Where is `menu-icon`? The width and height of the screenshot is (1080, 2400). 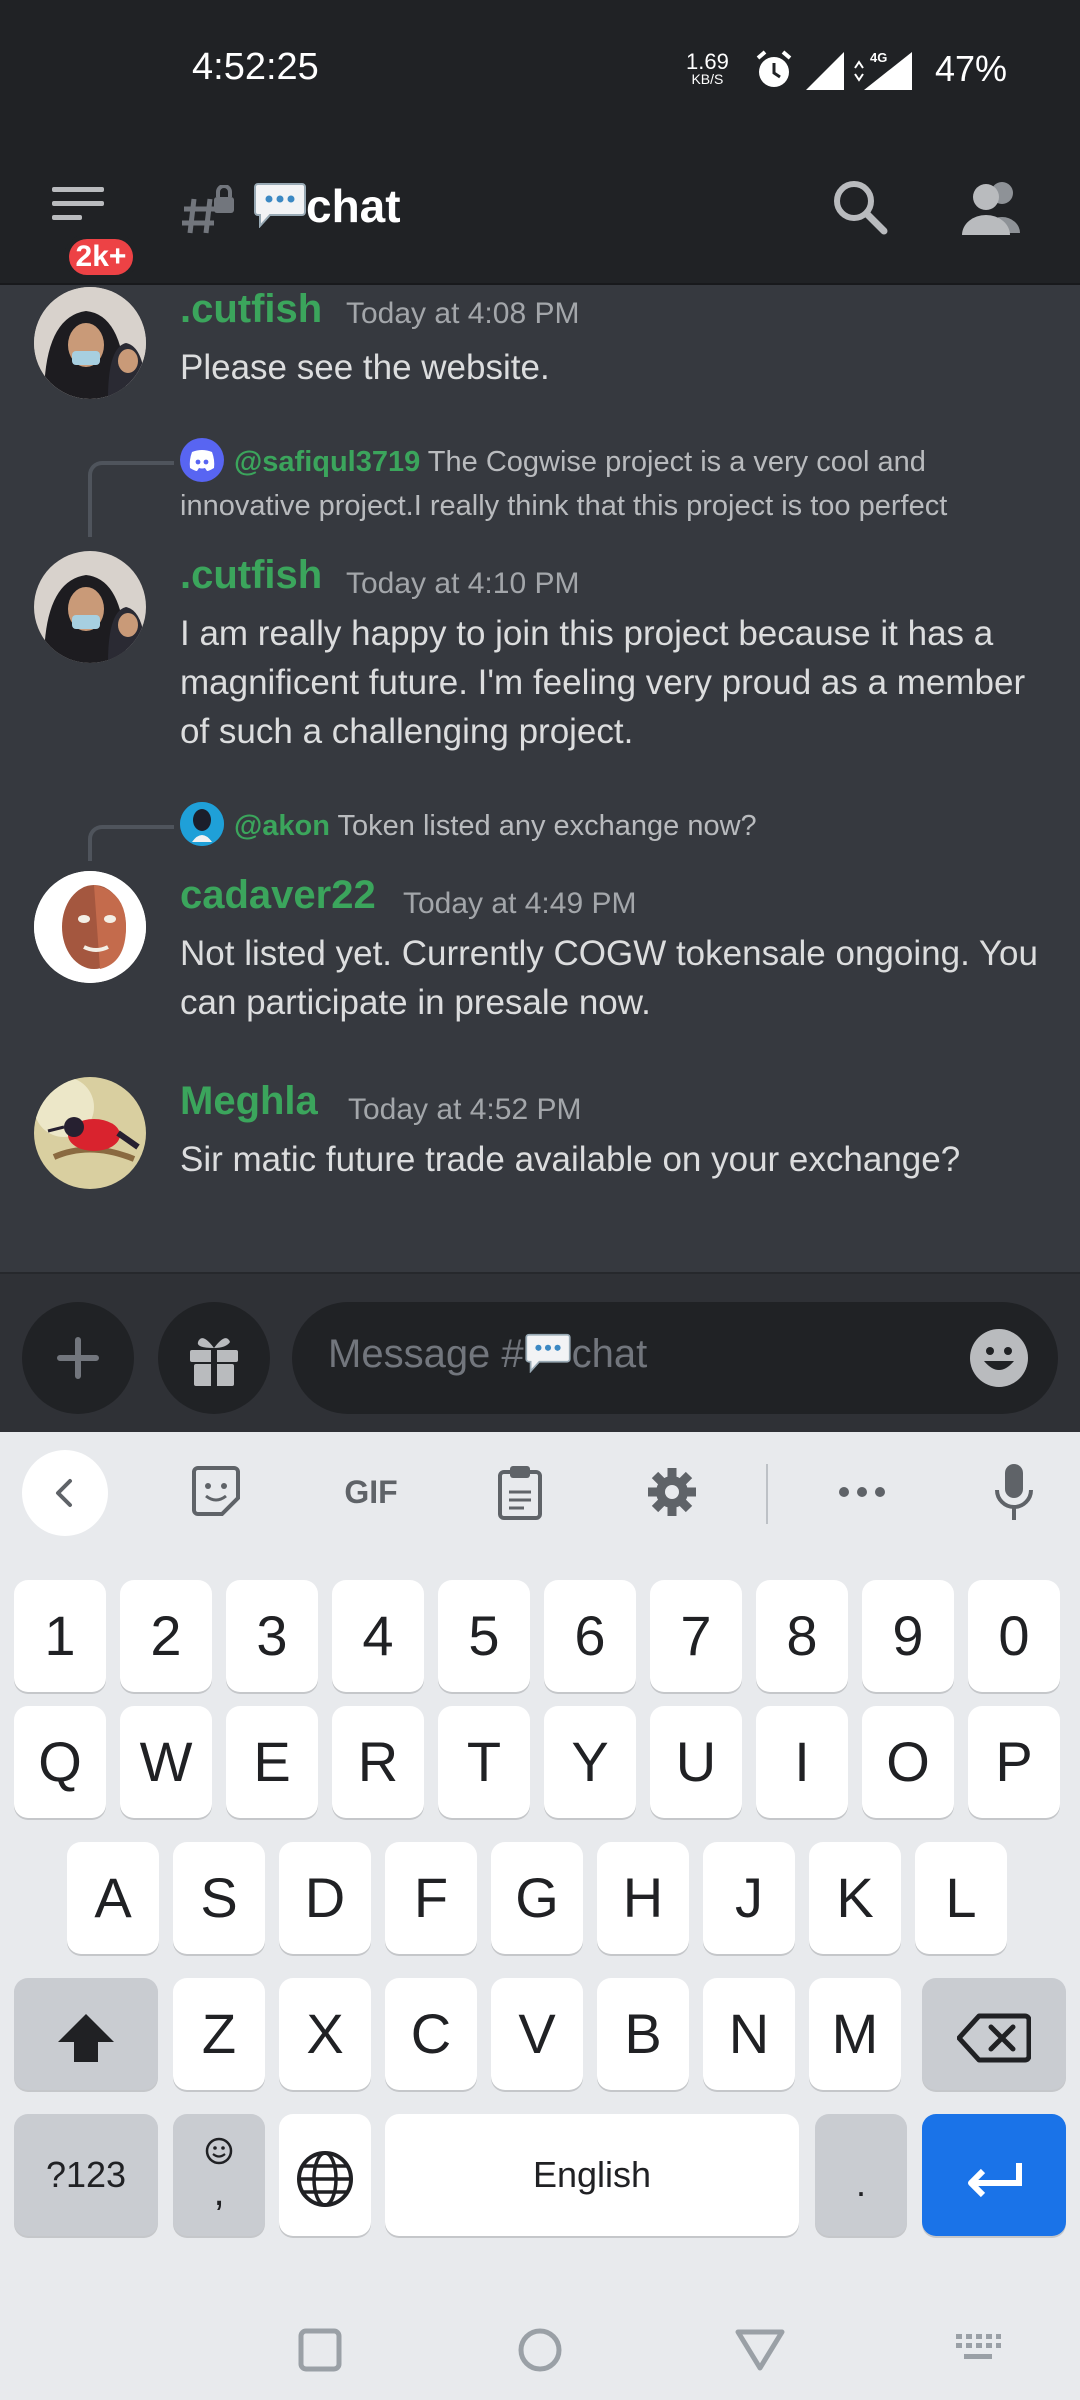
menu-icon is located at coordinates (78, 203).